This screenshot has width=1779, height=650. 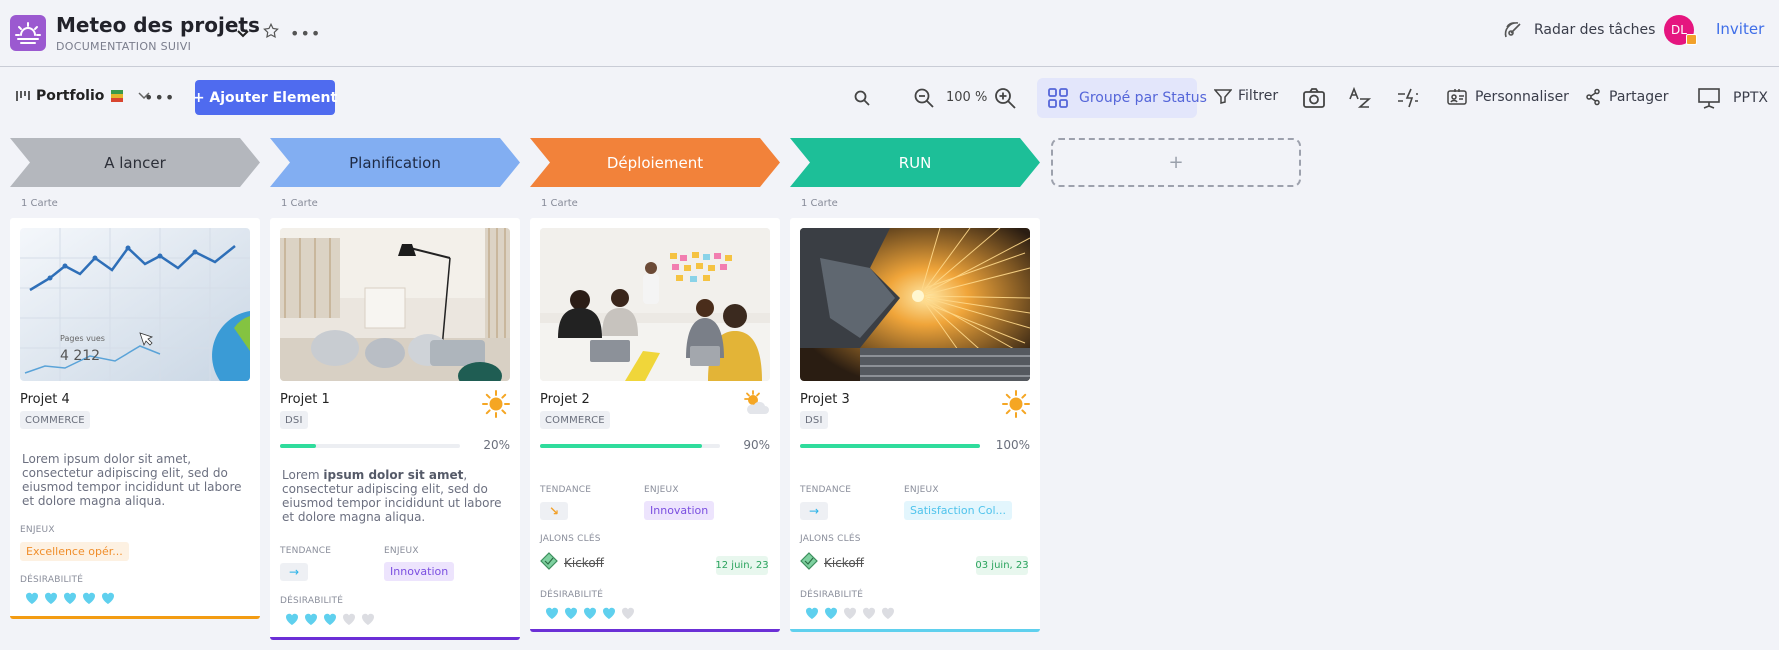 What do you see at coordinates (862, 100) in the screenshot?
I see `search-icon` at bounding box center [862, 100].